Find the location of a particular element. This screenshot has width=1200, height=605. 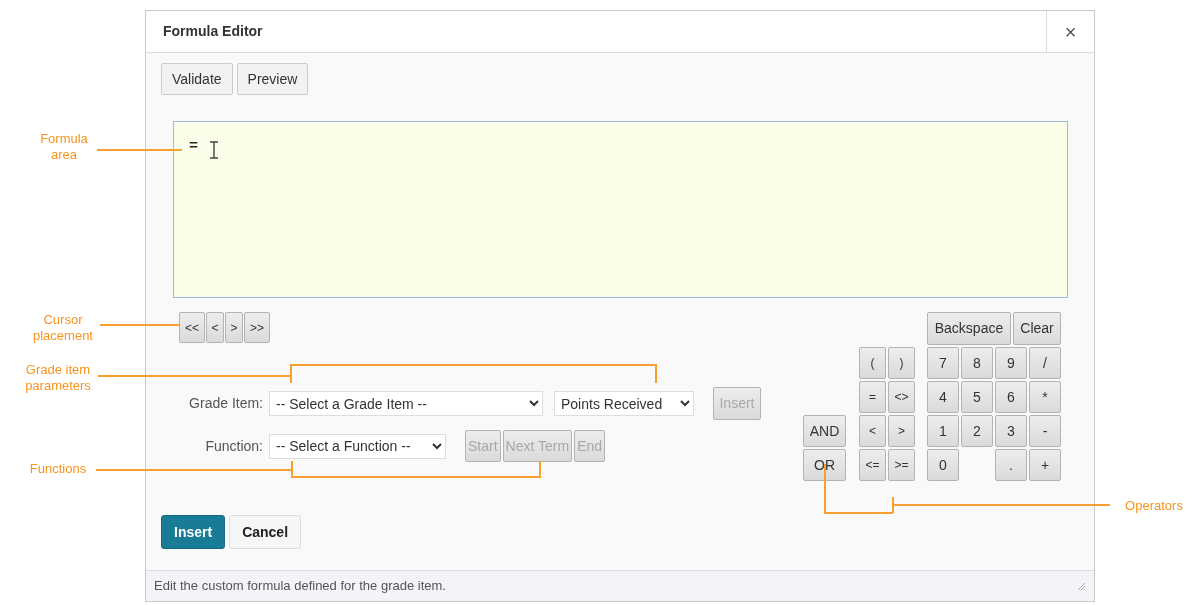

annotation-label: Operators is located at coordinates (1154, 506).